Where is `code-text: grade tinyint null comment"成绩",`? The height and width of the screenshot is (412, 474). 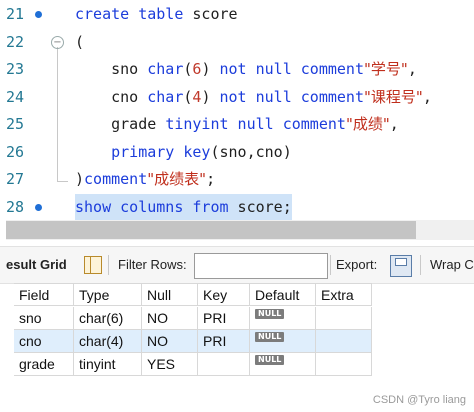
code-text: grade tinyint null comment"成绩", is located at coordinates (237, 124).